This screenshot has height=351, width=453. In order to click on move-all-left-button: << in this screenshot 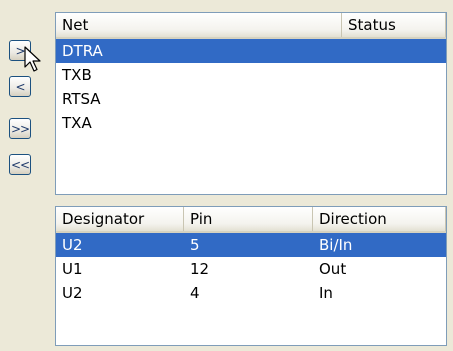, I will do `click(20, 164)`.